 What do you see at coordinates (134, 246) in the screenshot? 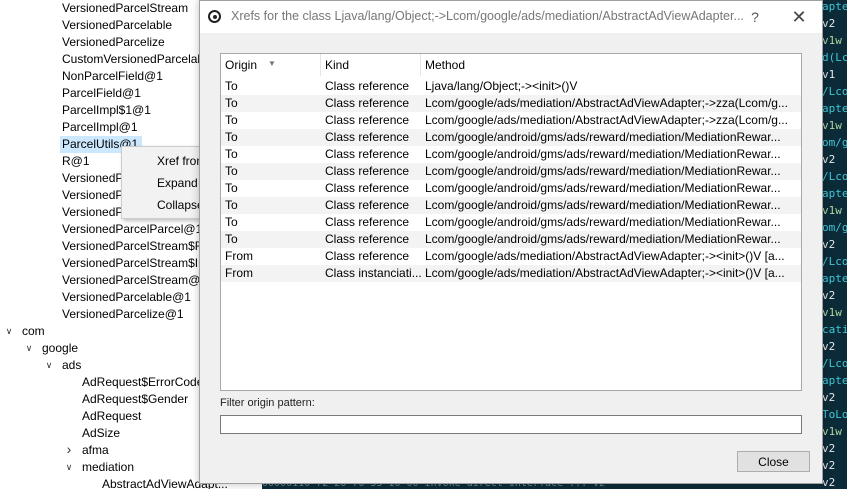
I see `tree-item: VersionedParcelStream$Fi` at bounding box center [134, 246].